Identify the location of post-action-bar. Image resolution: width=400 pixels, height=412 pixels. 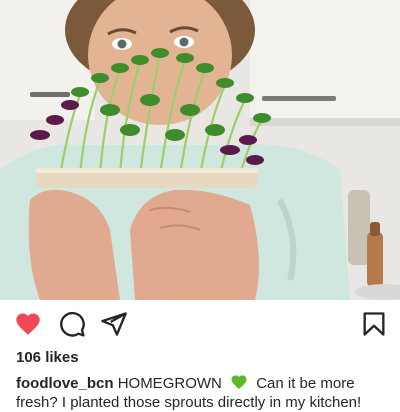
(200, 323).